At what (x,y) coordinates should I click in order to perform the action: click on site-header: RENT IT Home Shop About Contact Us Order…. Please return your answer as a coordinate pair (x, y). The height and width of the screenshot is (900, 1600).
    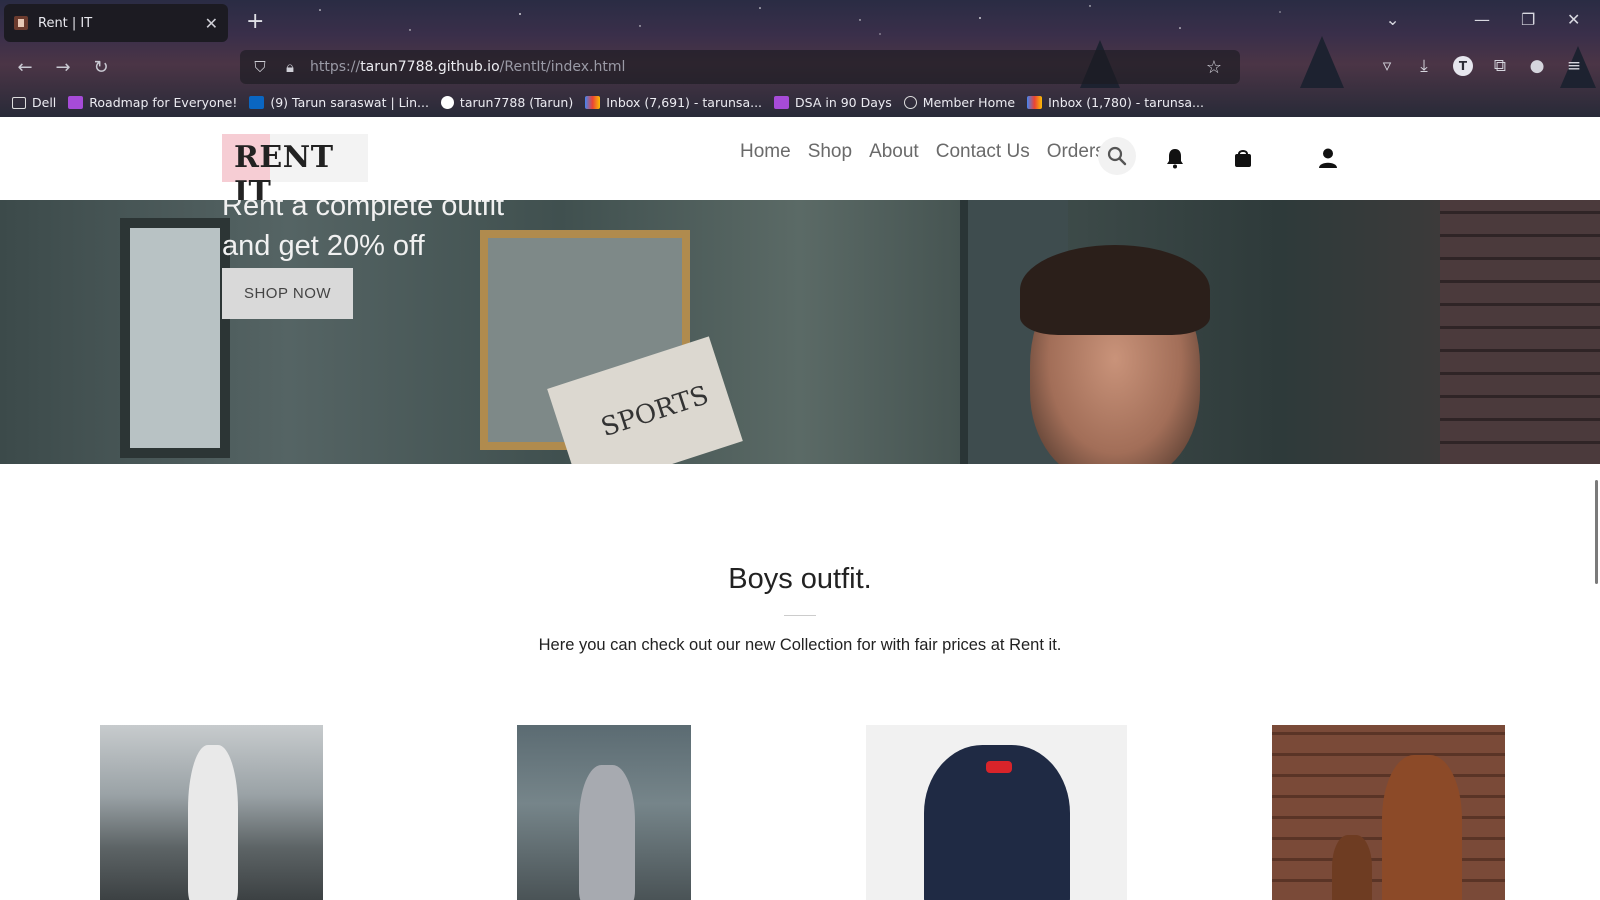
    Looking at the image, I should click on (800, 163).